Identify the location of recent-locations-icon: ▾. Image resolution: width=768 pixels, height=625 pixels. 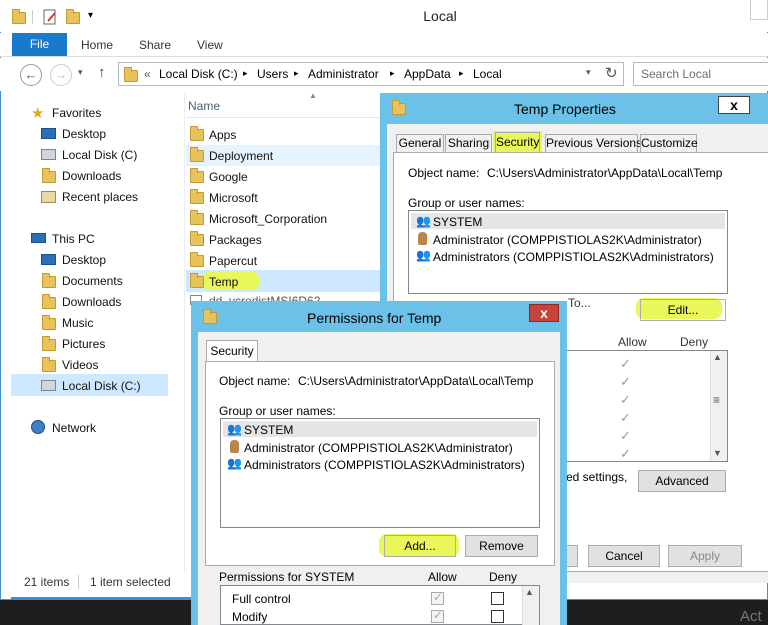
(80, 72).